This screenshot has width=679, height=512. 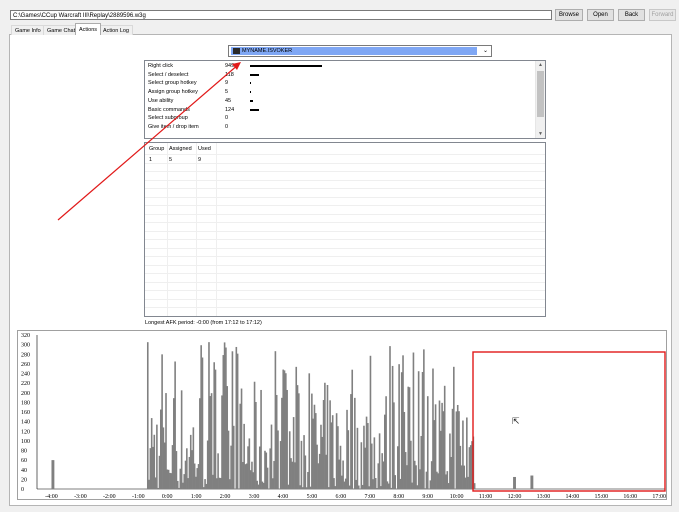 What do you see at coordinates (148, 142) in the screenshot?
I see `annotation-arrow-line` at bounding box center [148, 142].